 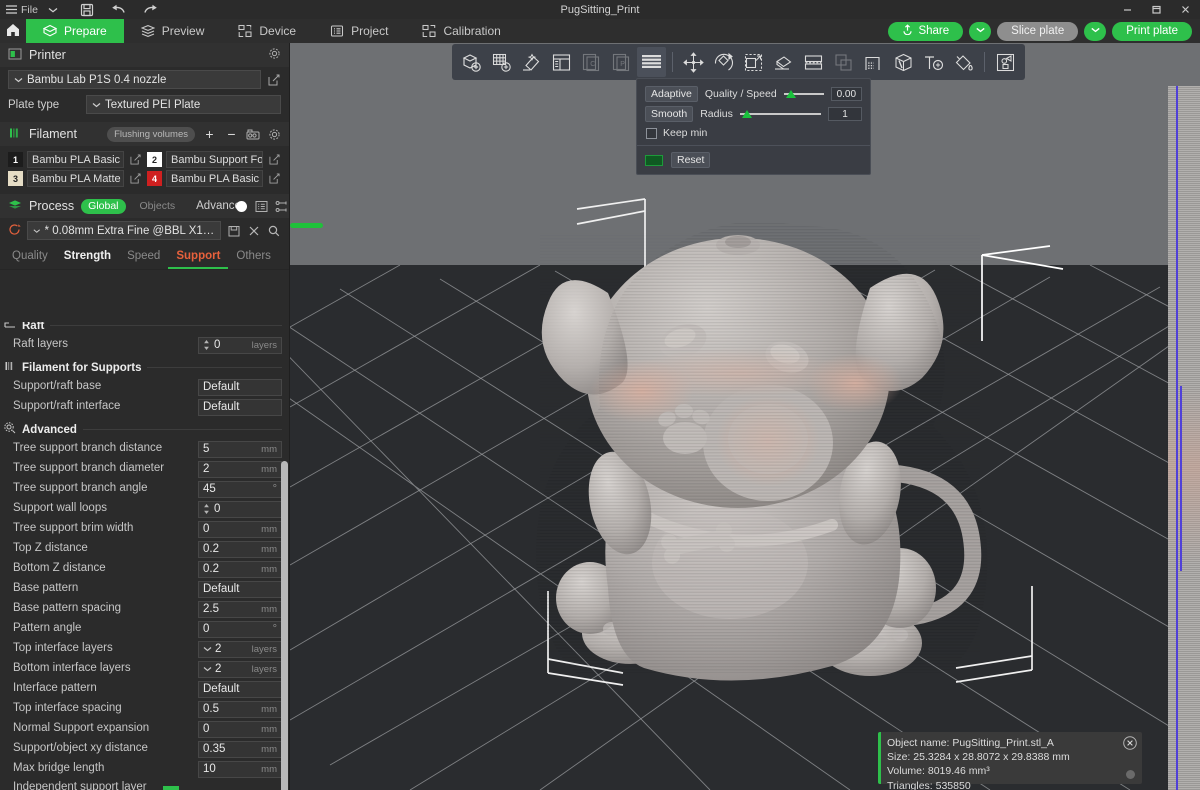 I want to click on flushing-volumes-button: Flushing volumes, so click(x=151, y=134).